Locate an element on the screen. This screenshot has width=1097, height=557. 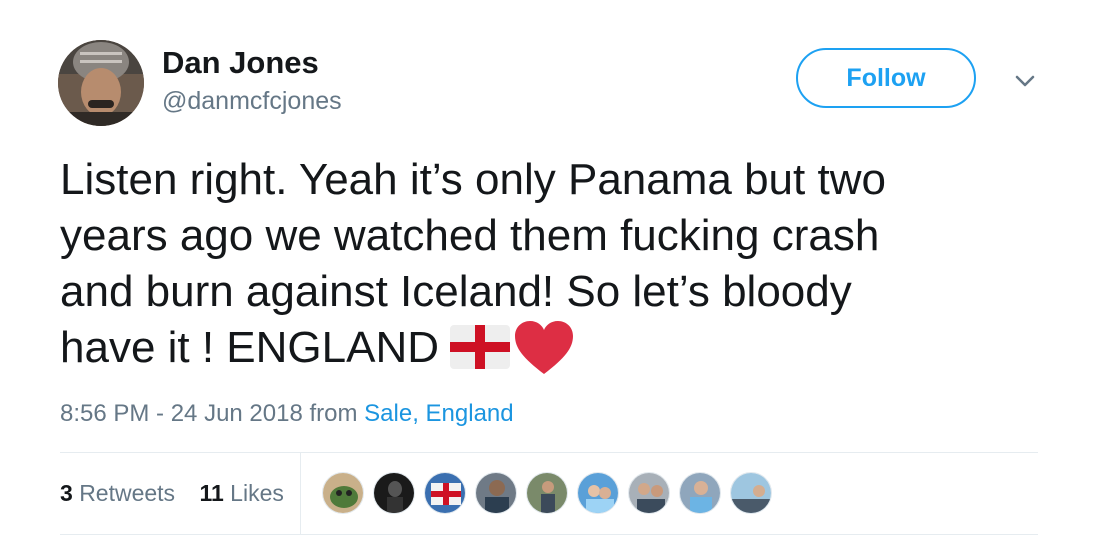
retweets-stat: 3 Retweets is located at coordinates (117, 493).